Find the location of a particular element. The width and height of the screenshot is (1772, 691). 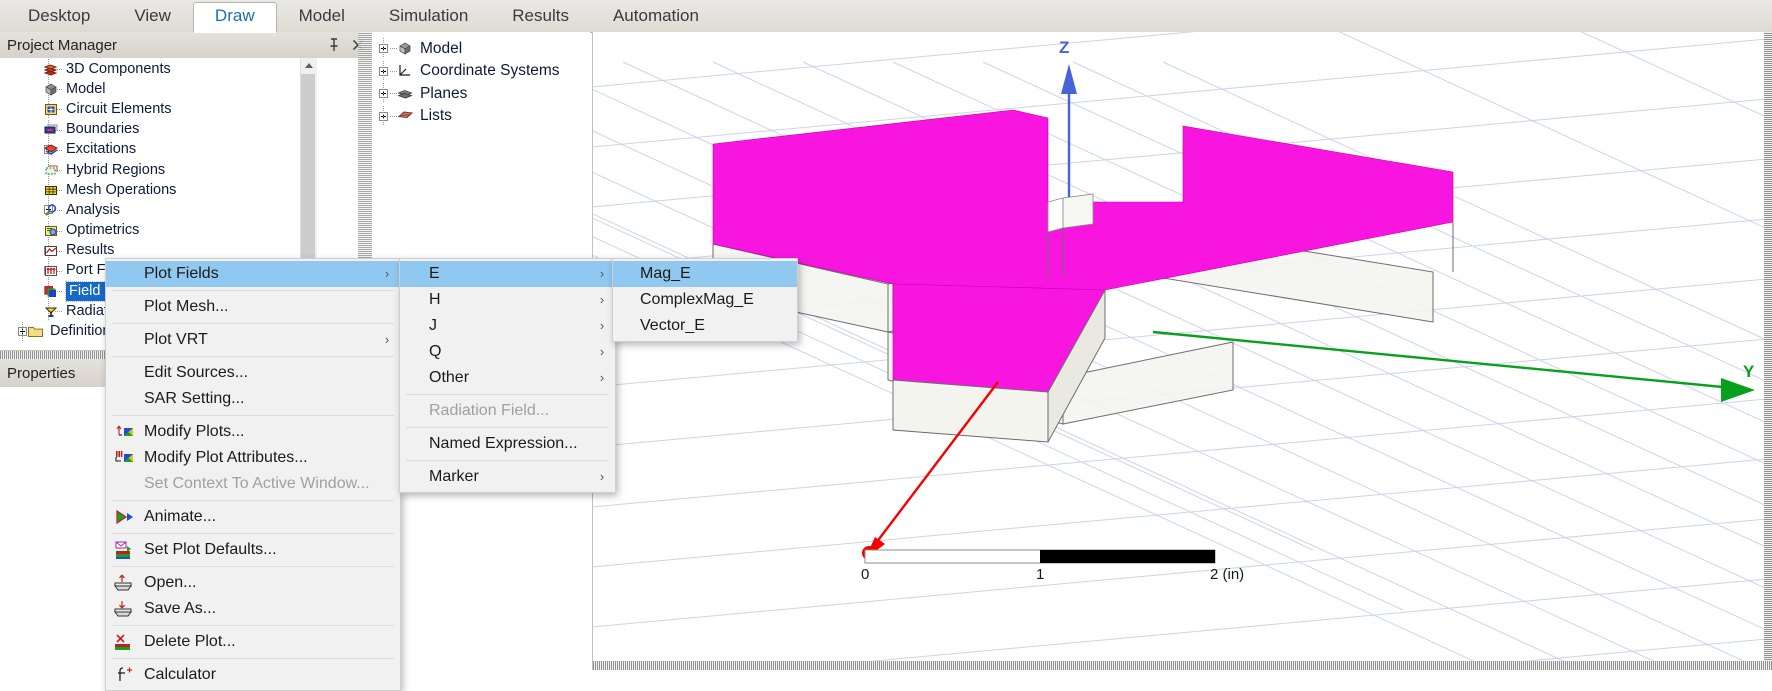

model-tree-list: Model Coordinate Systems Planes Lists is located at coordinates (481, 79).